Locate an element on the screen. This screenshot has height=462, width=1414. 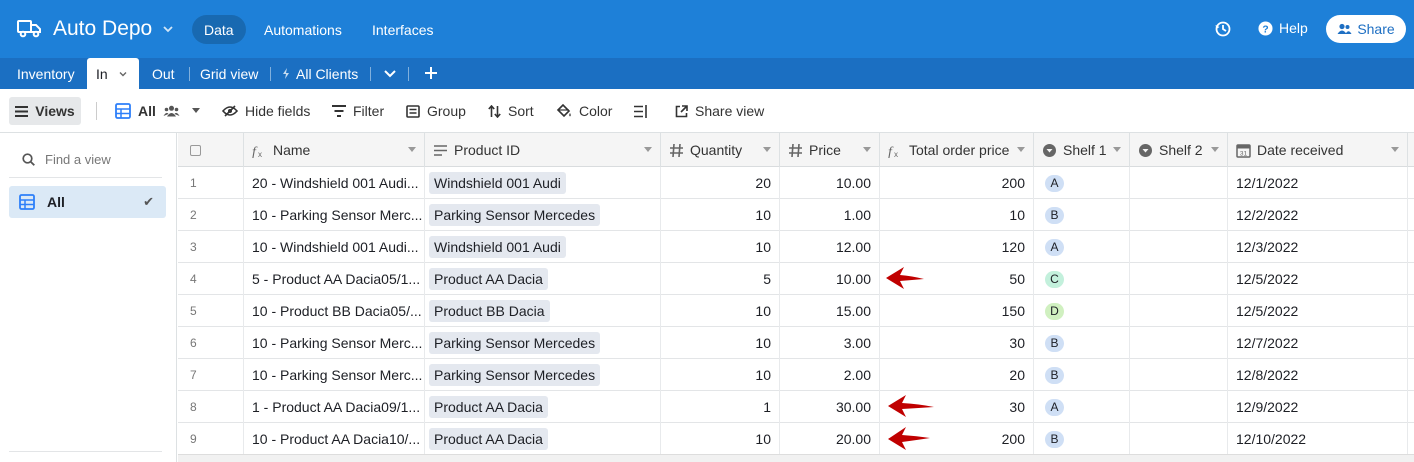
price-cell: 30.00 is located at coordinates (830, 407).